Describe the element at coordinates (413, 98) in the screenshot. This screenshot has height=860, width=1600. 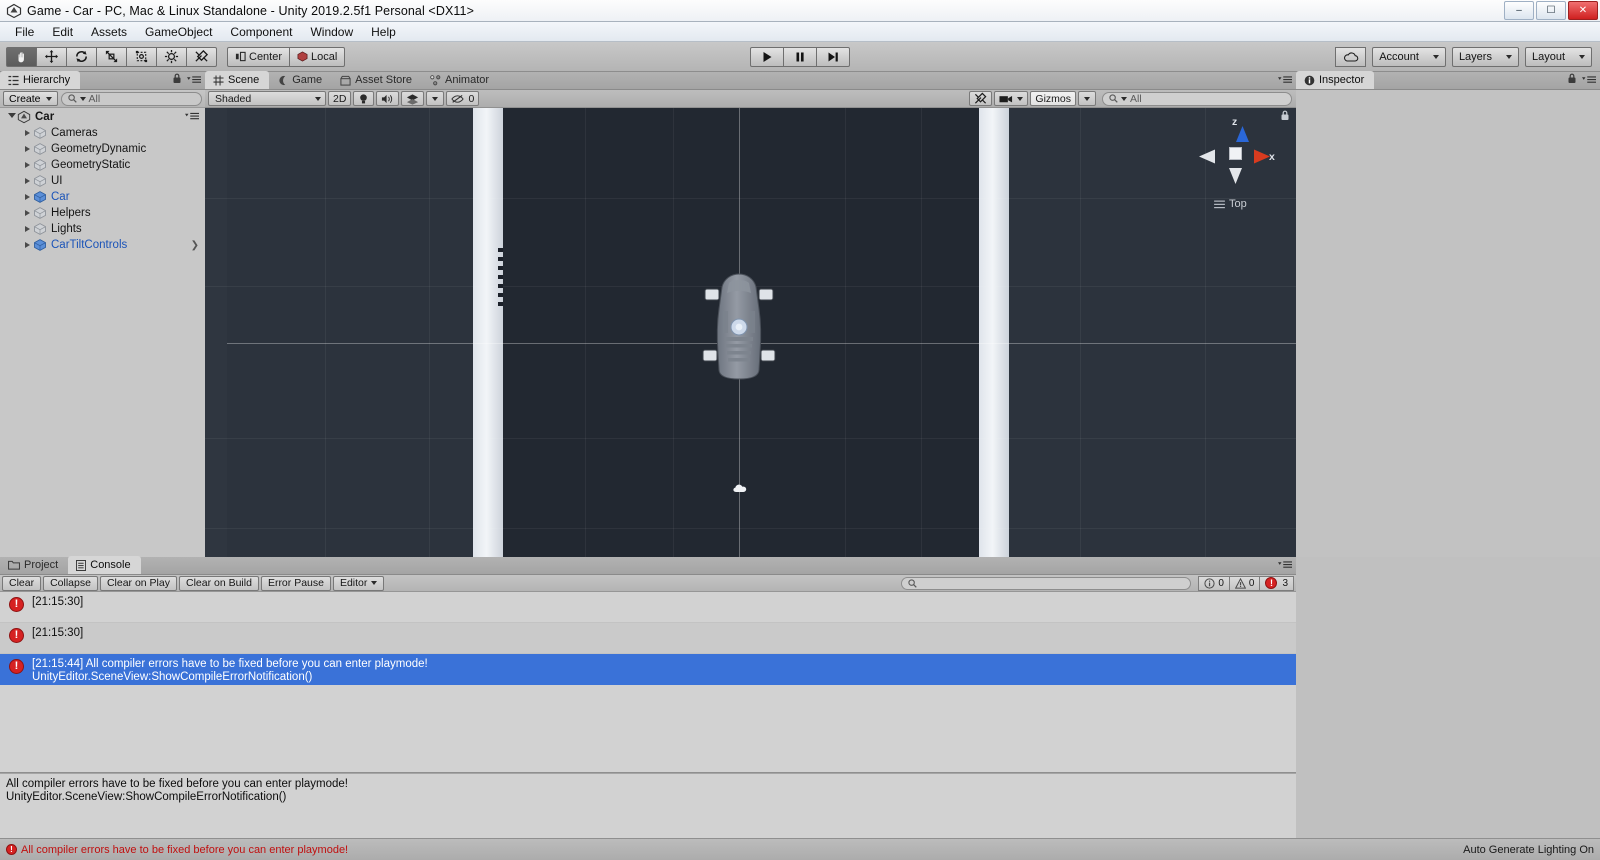
I see `scene-effects-button` at that location.